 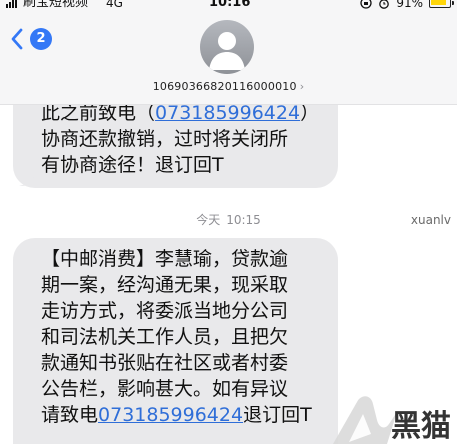 I want to click on message-2-line-6: 公告栏，影响甚大。如有异议, so click(x=165, y=389).